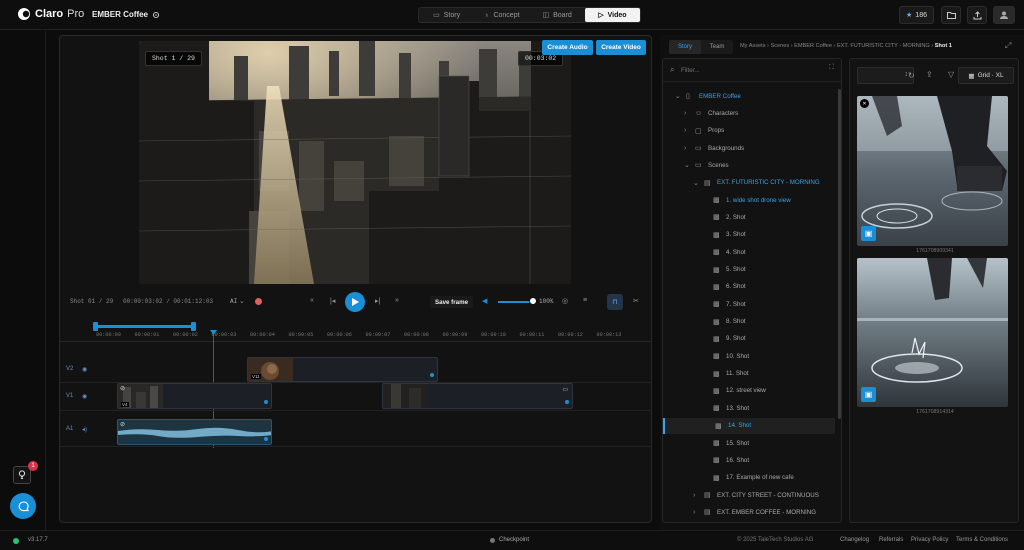 This screenshot has width=1024, height=550. I want to click on tree-item: ▩ 16. Shot, so click(749, 460).